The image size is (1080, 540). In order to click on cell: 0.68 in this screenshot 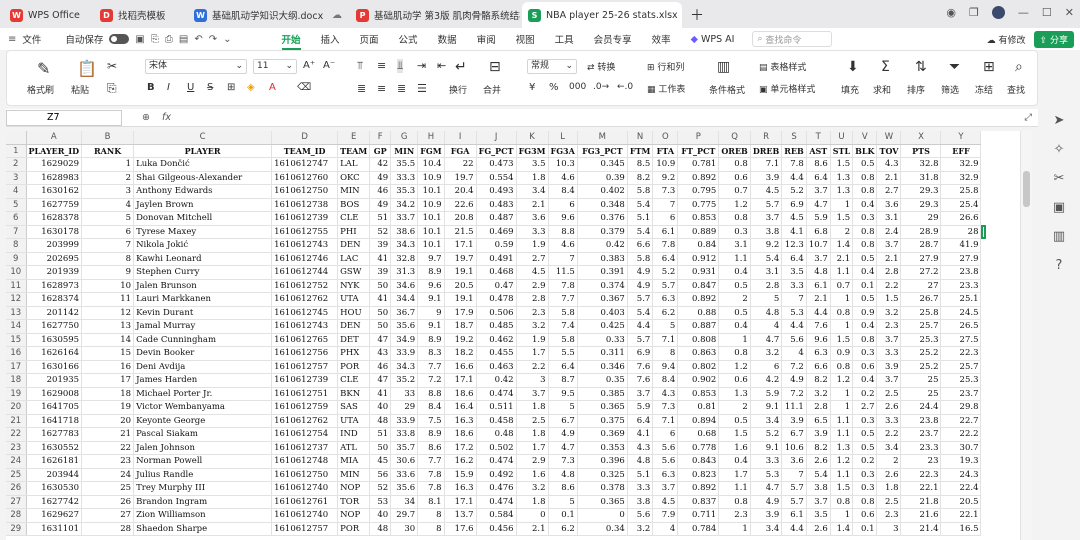, I will do `click(698, 434)`.